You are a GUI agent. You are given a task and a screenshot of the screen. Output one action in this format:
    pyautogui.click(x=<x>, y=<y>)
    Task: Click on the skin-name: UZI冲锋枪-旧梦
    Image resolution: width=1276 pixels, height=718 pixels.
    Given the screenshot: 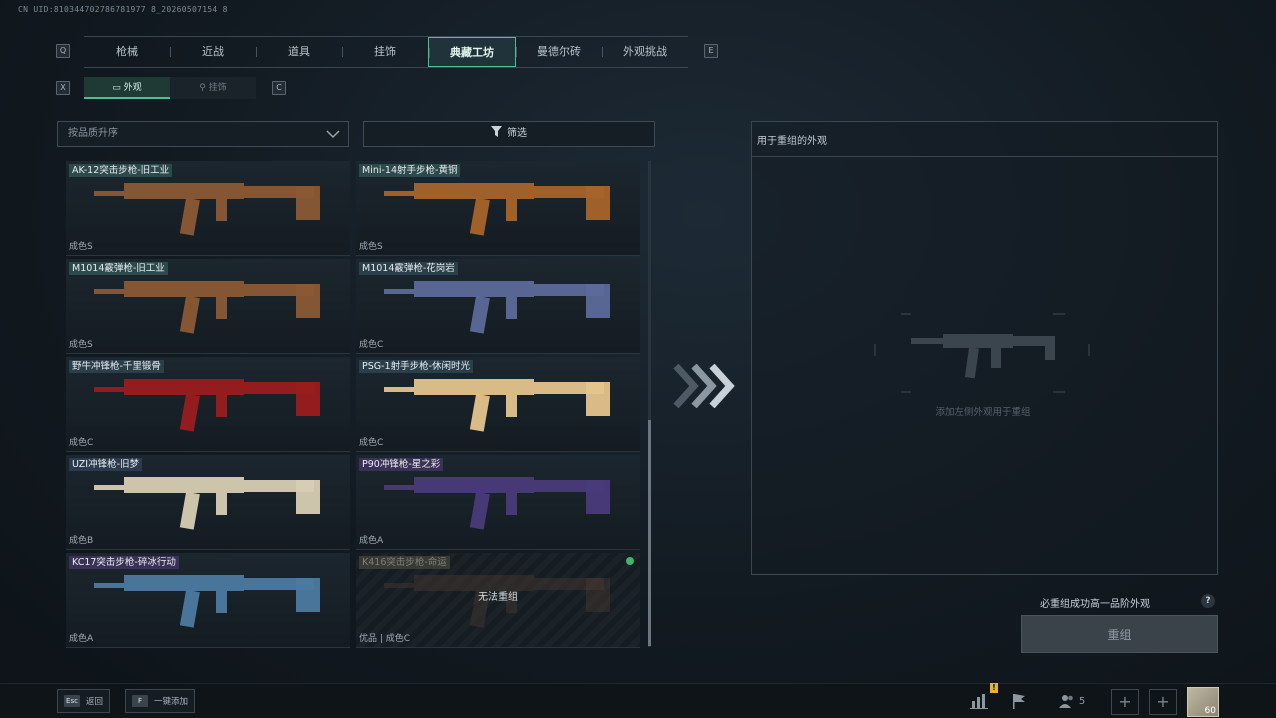 What is the action you would take?
    pyautogui.click(x=106, y=464)
    